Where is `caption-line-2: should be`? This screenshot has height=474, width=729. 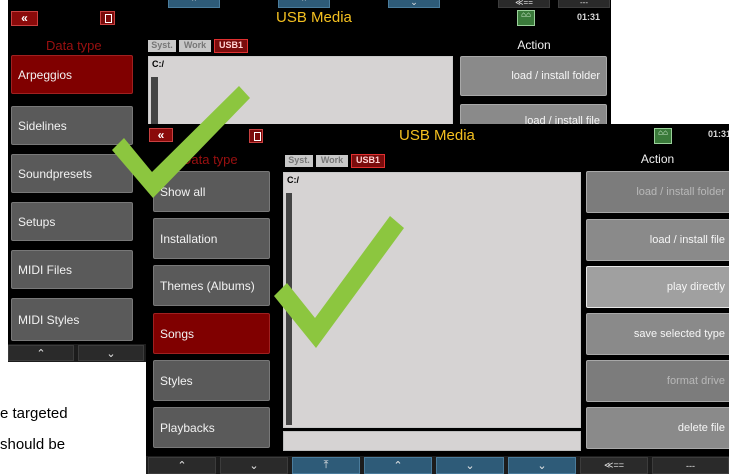
caption-line-2: should be is located at coordinates (33, 444).